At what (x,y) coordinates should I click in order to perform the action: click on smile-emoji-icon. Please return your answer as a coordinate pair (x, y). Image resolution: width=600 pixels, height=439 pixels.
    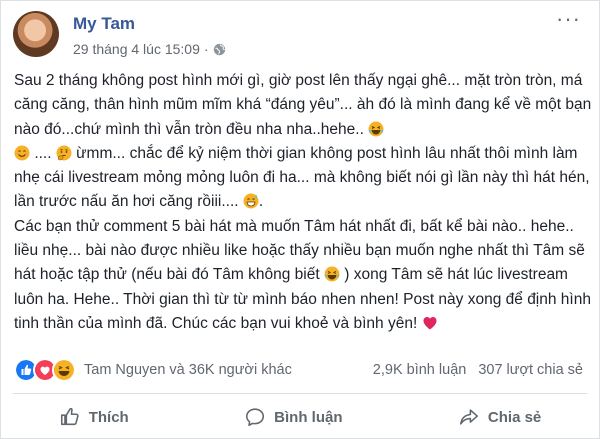
    Looking at the image, I should click on (22, 153).